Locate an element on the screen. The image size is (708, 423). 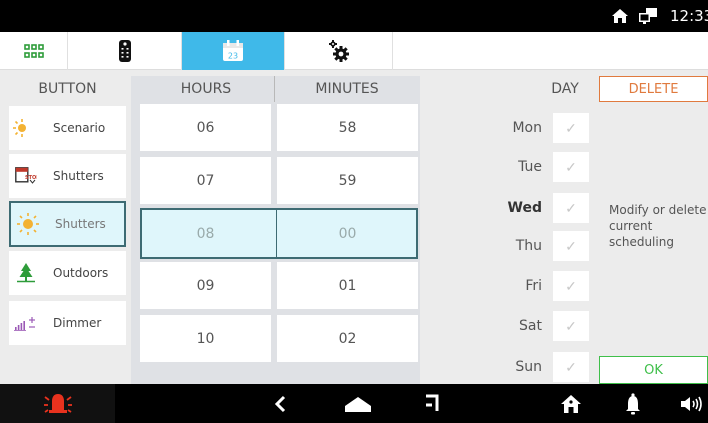
back-button is located at coordinates (280, 403).